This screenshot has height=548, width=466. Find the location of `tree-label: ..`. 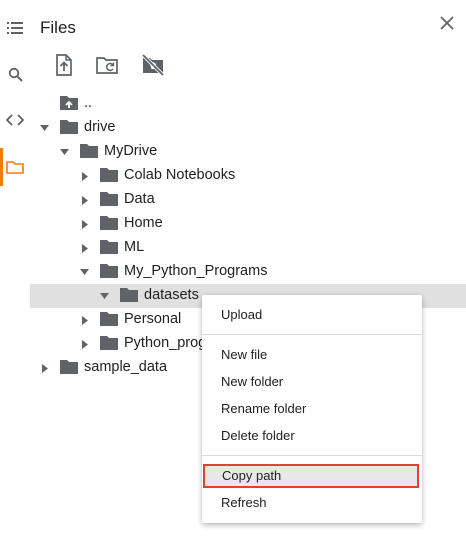

tree-label: .. is located at coordinates (88, 103).